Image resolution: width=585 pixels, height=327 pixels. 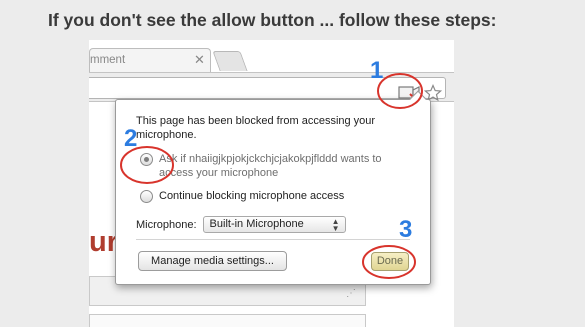 I want to click on microphone-label: Microphone:, so click(x=166, y=224).